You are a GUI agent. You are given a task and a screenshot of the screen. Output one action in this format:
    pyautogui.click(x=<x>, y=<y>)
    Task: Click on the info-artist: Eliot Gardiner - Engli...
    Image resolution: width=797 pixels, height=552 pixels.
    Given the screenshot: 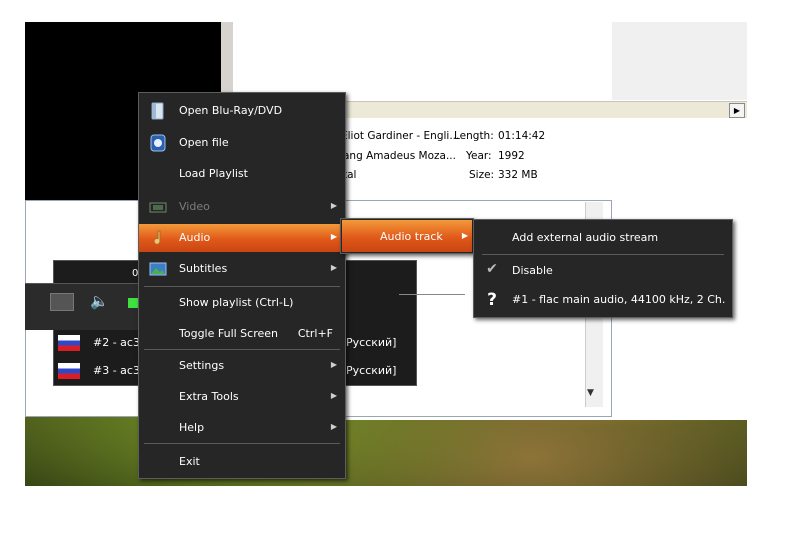 What is the action you would take?
    pyautogui.click(x=400, y=136)
    